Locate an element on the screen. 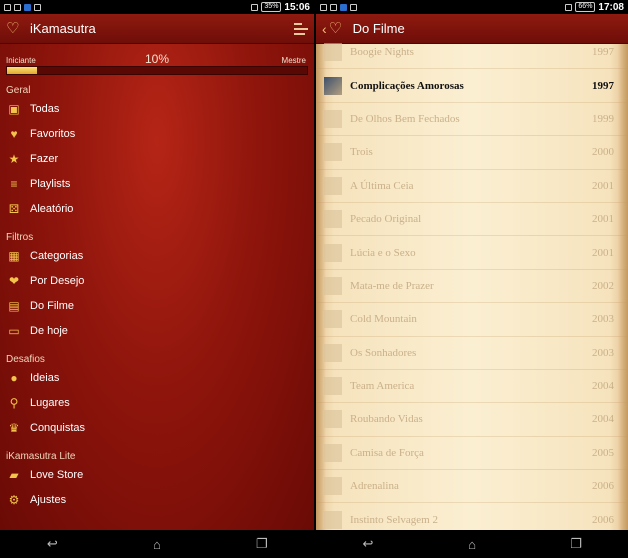 The width and height of the screenshot is (628, 558). film-year: 2000 is located at coordinates (603, 152).